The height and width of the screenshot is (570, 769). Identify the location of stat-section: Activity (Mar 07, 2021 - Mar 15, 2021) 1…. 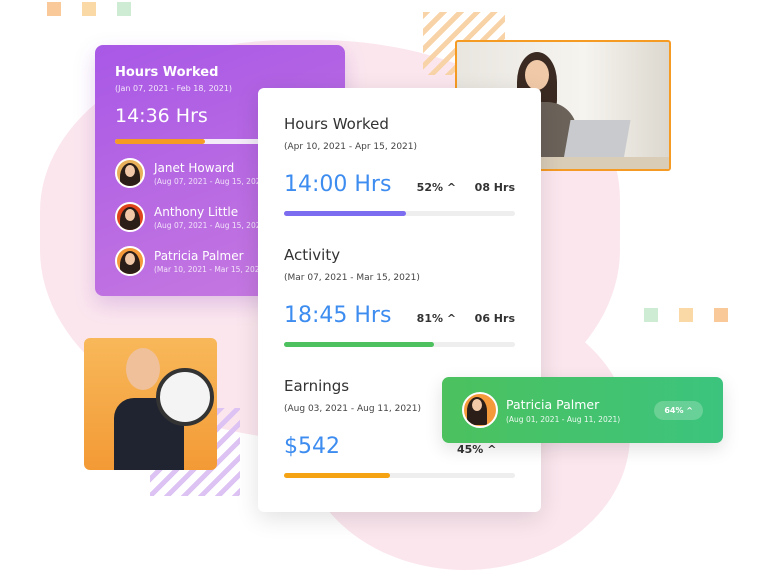
(399, 284).